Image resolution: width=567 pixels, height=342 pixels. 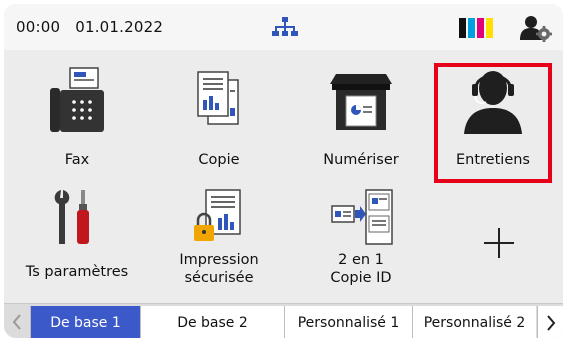 I want to click on tab-personnalise-1: Personnalisé 1, so click(x=348, y=322).